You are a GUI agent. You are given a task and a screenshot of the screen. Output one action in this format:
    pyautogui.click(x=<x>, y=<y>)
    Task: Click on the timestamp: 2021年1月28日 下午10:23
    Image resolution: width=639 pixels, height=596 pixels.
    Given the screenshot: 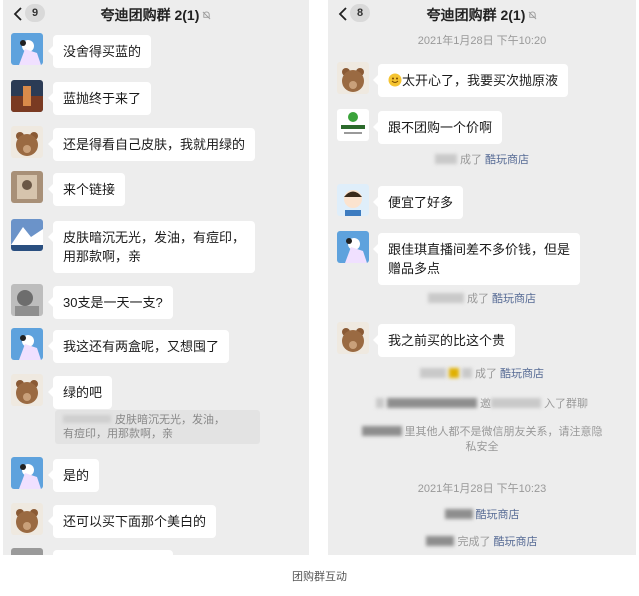 What is the action you would take?
    pyautogui.click(x=482, y=489)
    